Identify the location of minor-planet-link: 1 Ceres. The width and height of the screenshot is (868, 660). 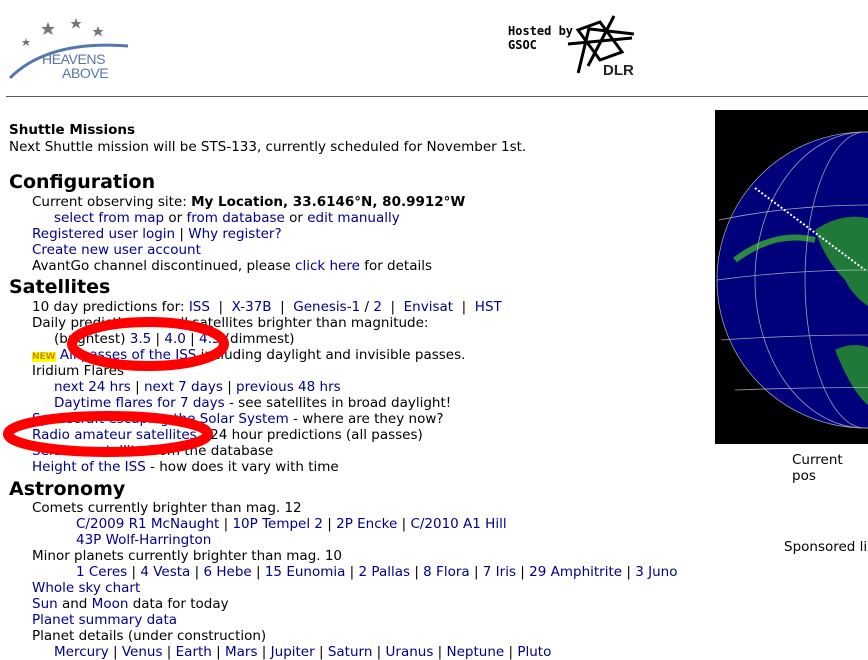
(101, 572).